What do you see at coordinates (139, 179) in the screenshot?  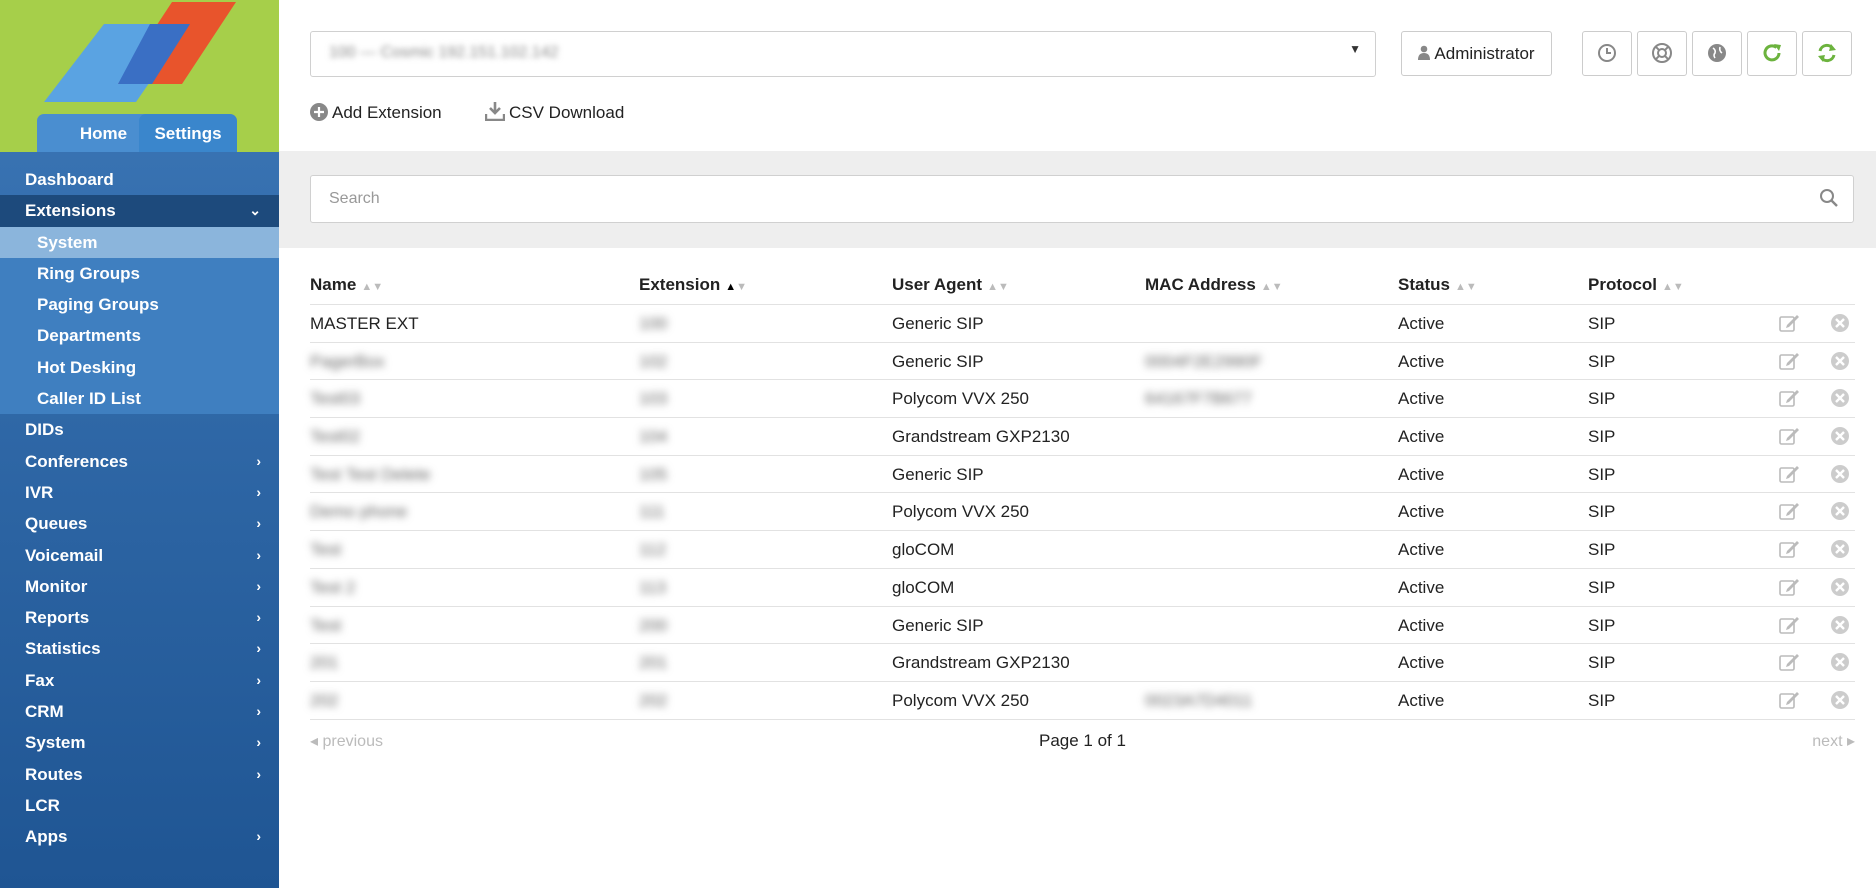 I see `sidebar-item-dashboard: Dashboard` at bounding box center [139, 179].